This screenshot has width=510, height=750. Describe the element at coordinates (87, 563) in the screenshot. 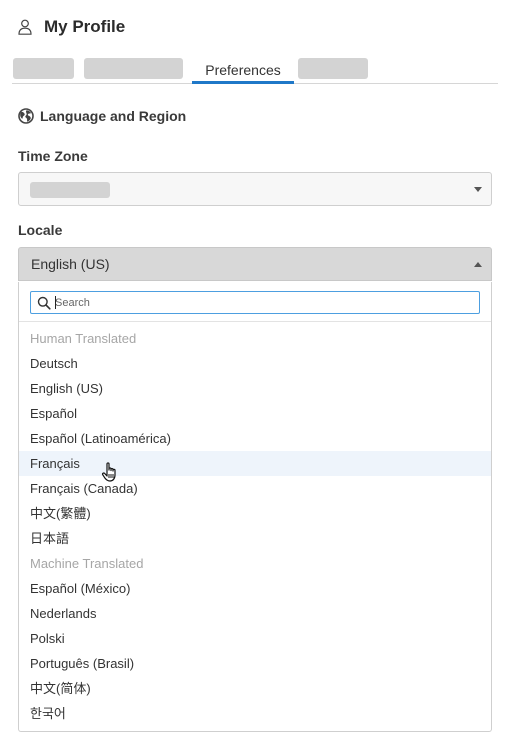

I see `option-group-machine-translated: Machine Translated` at that location.